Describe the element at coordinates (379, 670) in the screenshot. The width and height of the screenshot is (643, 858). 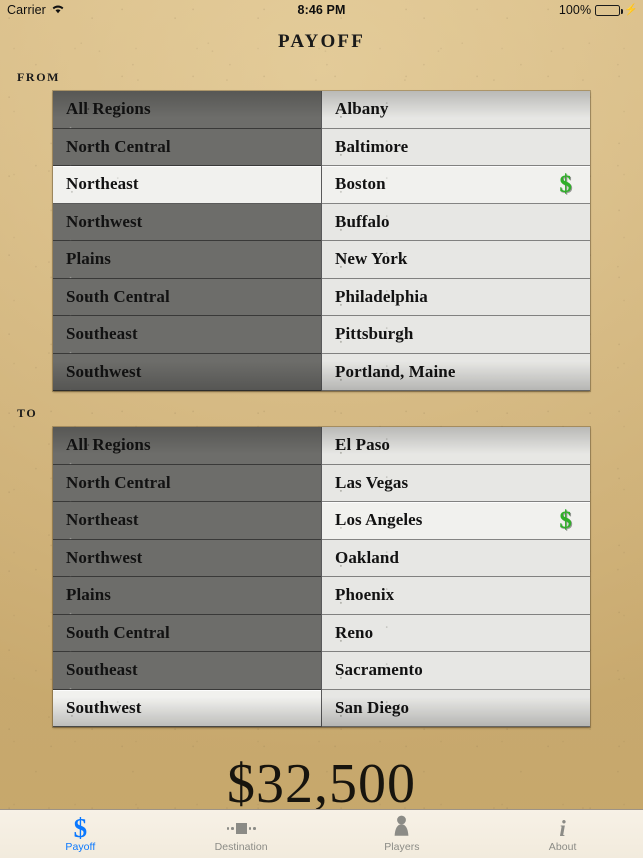
I see `to-city-label: Sacramento` at that location.